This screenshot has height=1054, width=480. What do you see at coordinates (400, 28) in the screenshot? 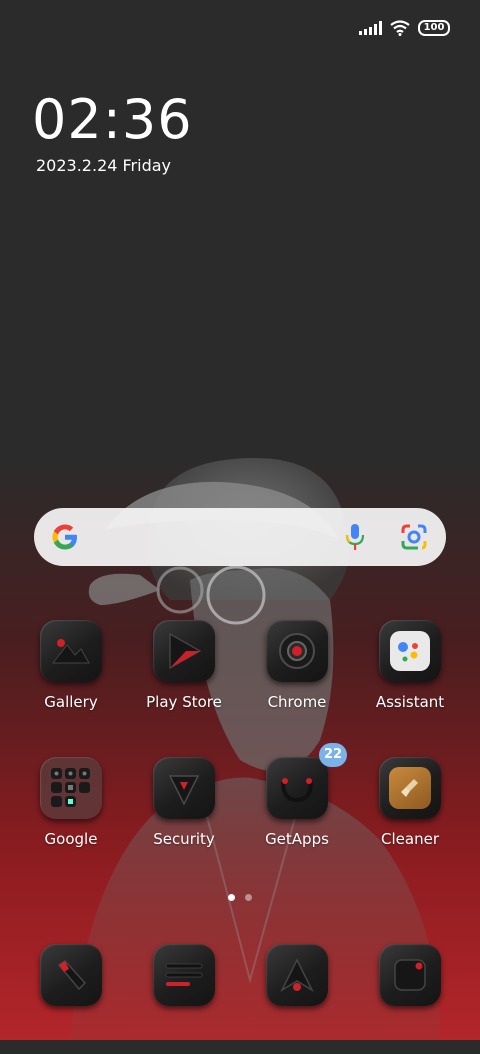
I see `wifi-icon` at bounding box center [400, 28].